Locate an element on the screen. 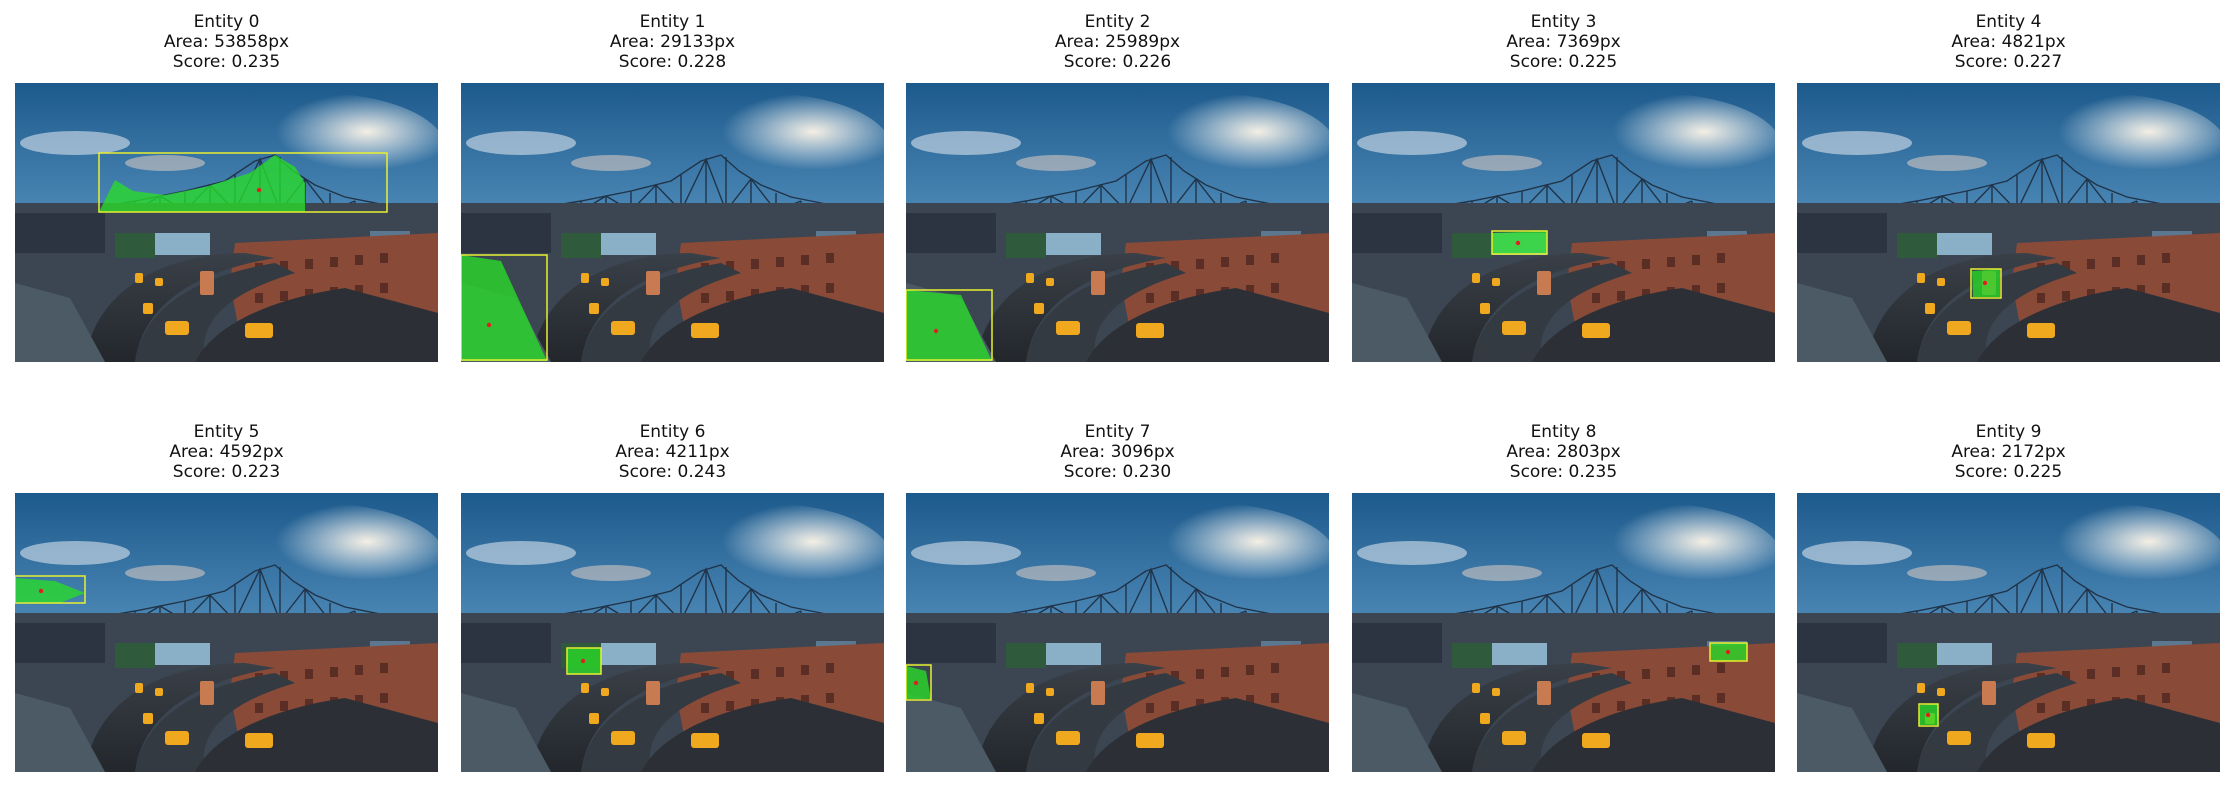  entity-caption: Entity 8 Area: 2803px Score: 0.235 is located at coordinates (1563, 452).